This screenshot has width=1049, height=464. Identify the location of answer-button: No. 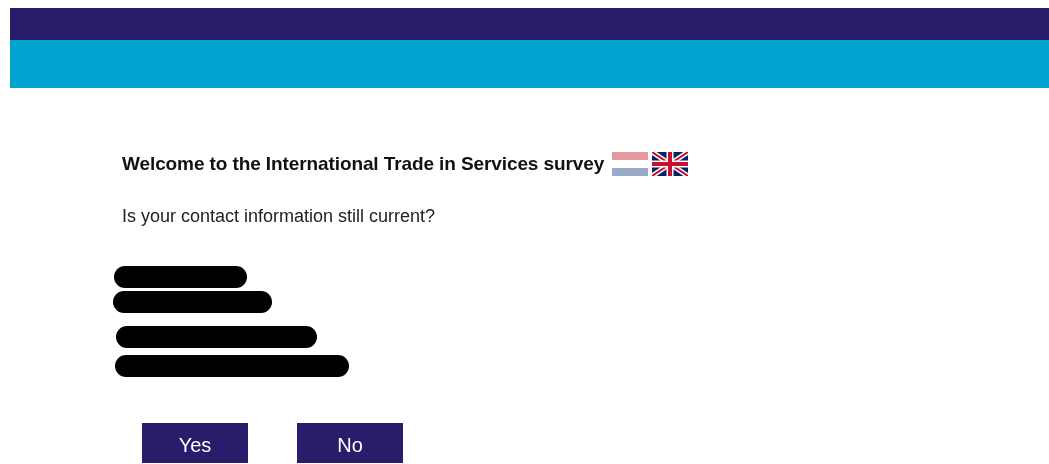
(350, 442).